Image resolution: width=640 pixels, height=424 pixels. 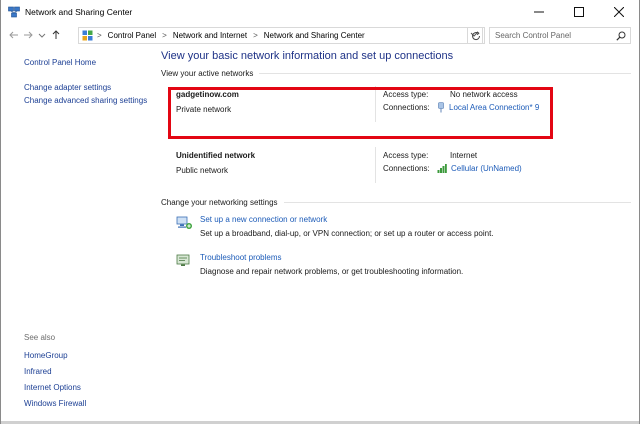 What do you see at coordinates (184, 262) in the screenshot?
I see `troubleshoot-icon` at bounding box center [184, 262].